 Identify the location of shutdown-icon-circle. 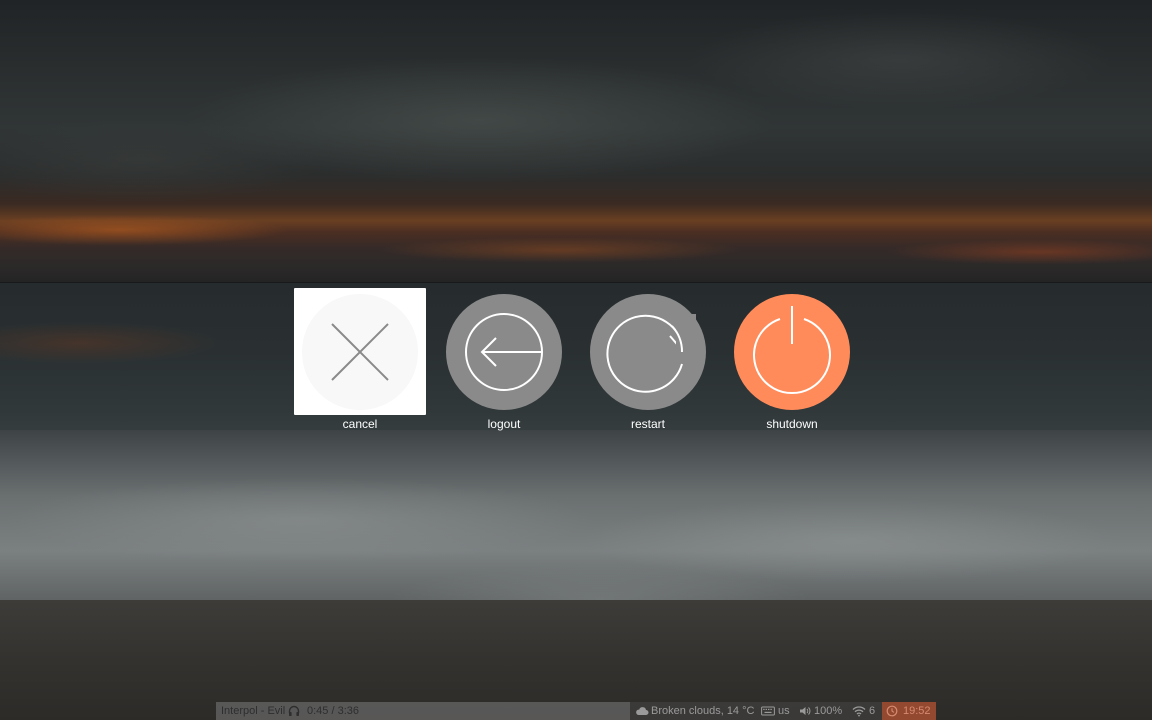
(792, 352).